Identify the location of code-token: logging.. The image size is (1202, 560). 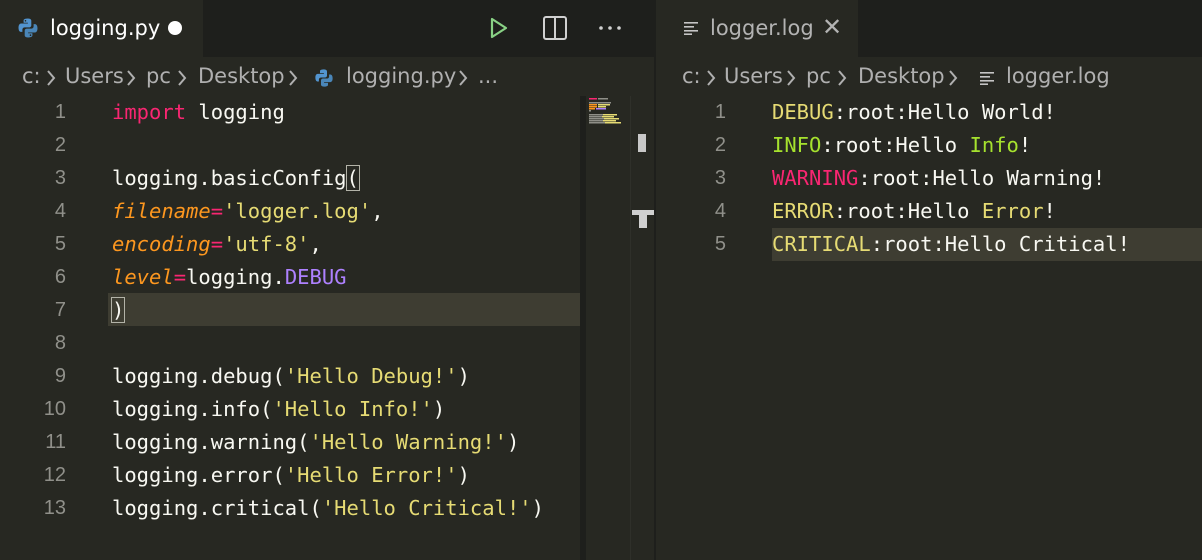
(235, 277).